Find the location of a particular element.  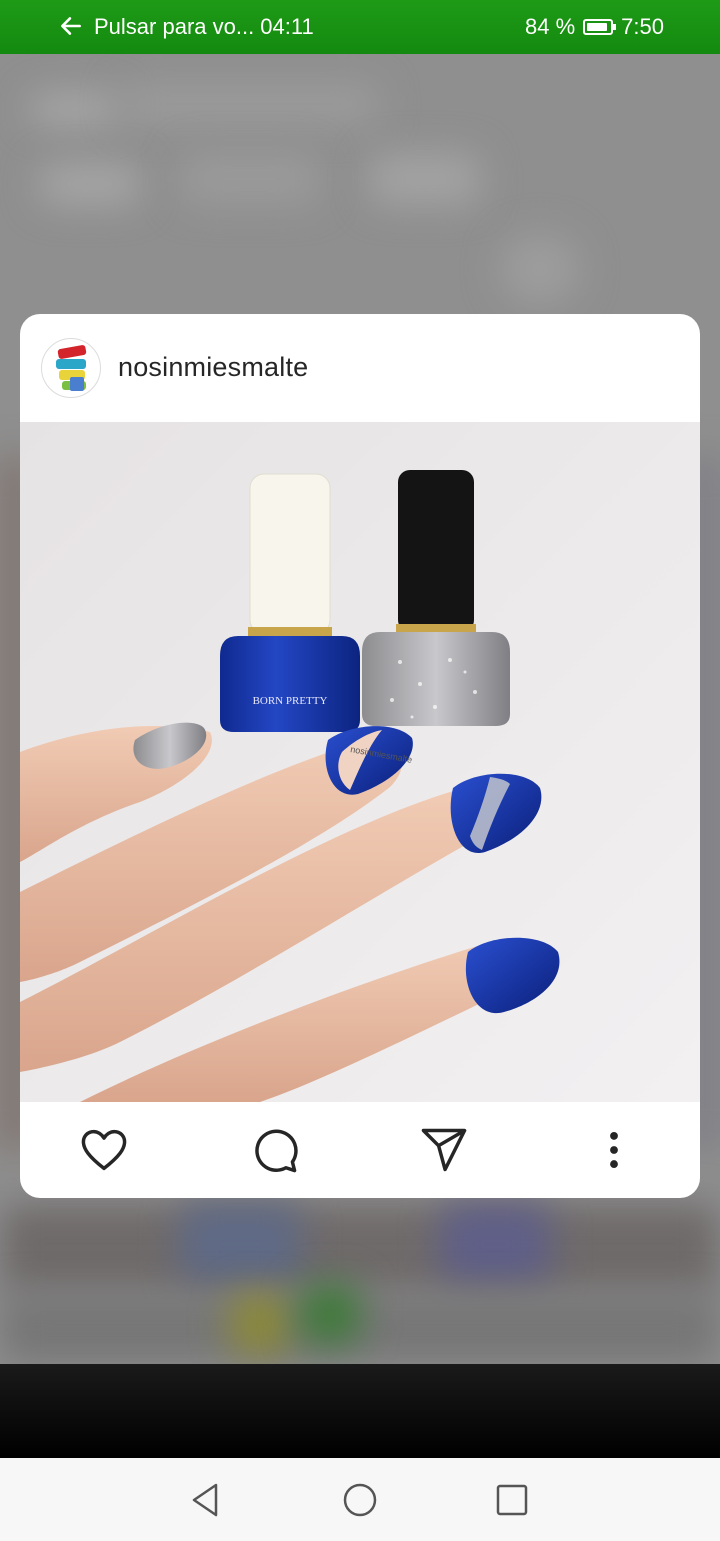

bottle-brand-label: BORN PRETTY is located at coordinates (290, 701).